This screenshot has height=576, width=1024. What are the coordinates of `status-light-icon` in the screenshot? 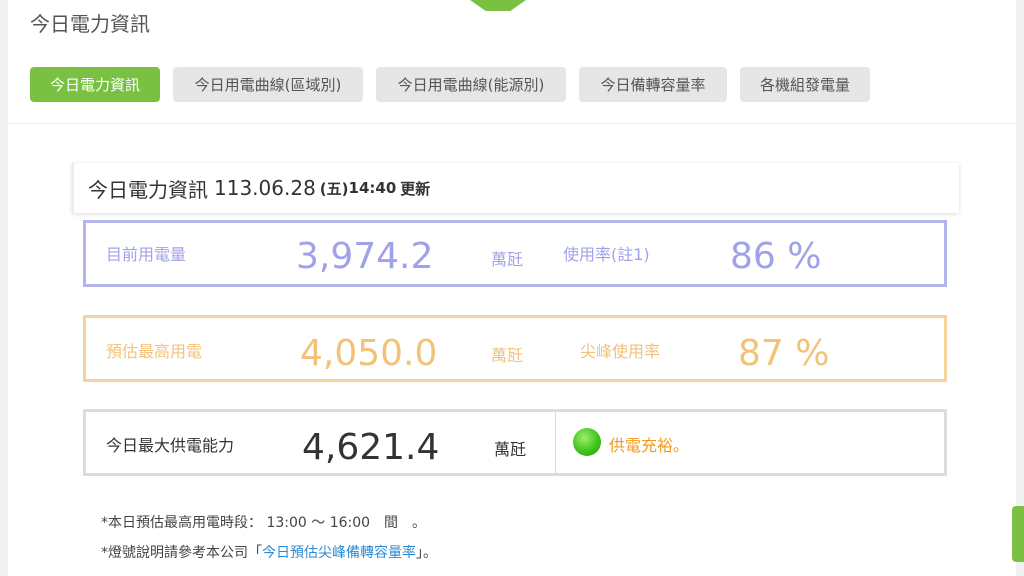 It's located at (587, 442).